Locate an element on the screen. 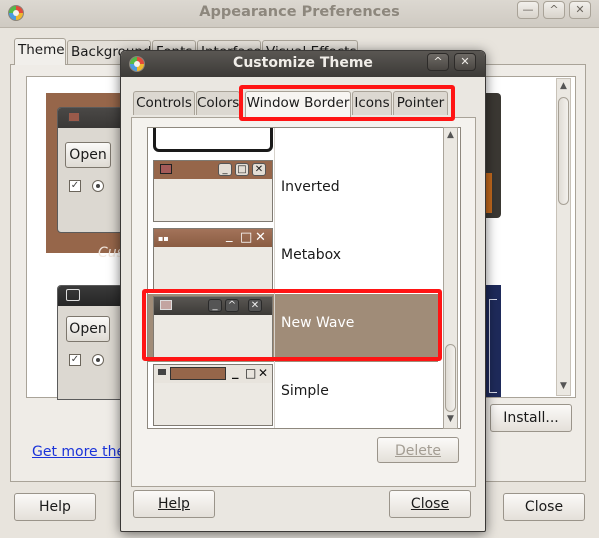 The image size is (599, 538). preview-open-button-2: Open is located at coordinates (88, 329).